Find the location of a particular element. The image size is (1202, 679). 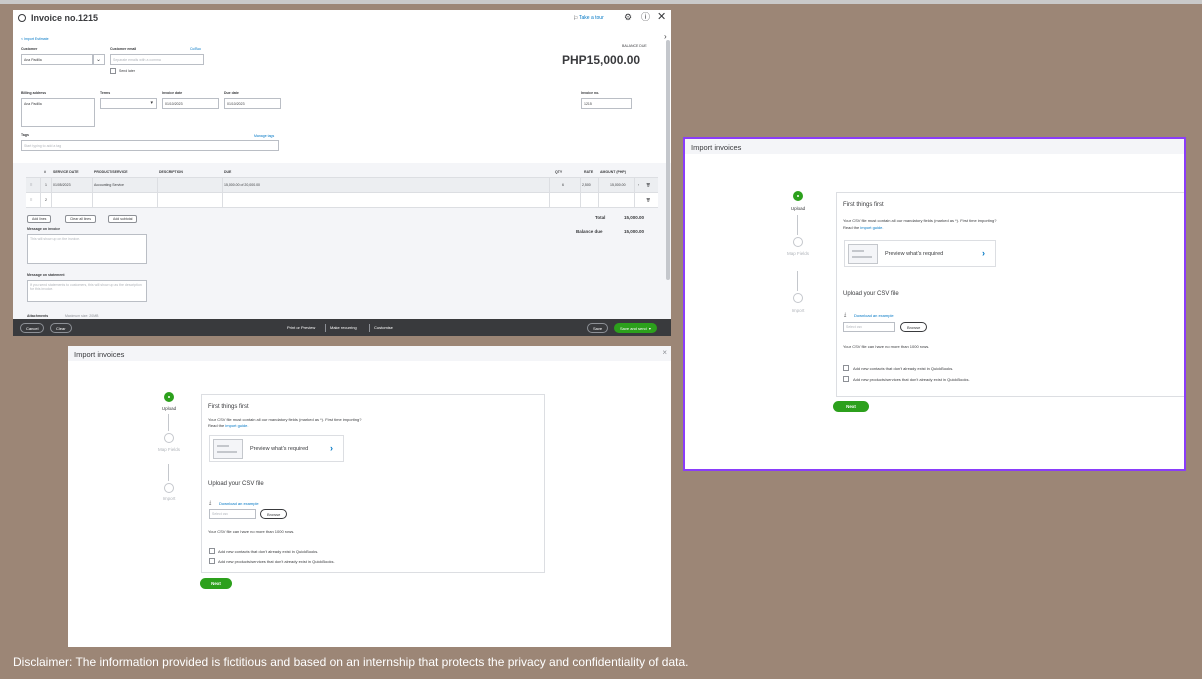

expand-chevron-icon: › is located at coordinates (665, 36).